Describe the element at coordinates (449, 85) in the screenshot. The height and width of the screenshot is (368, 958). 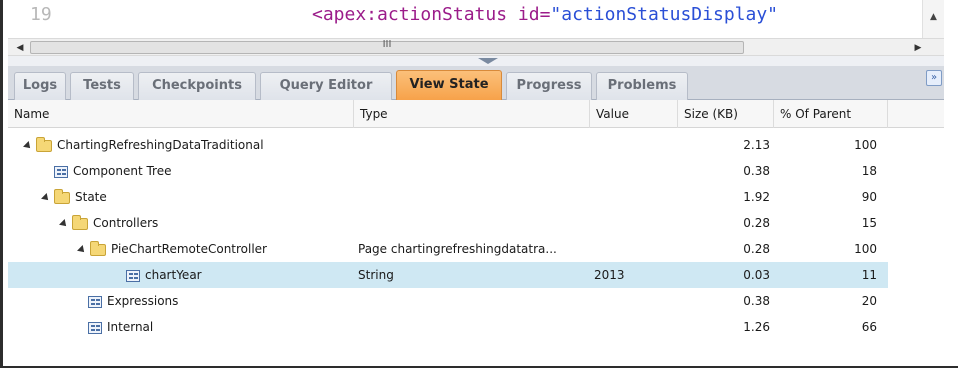
I see `tab-view-state: View State` at that location.